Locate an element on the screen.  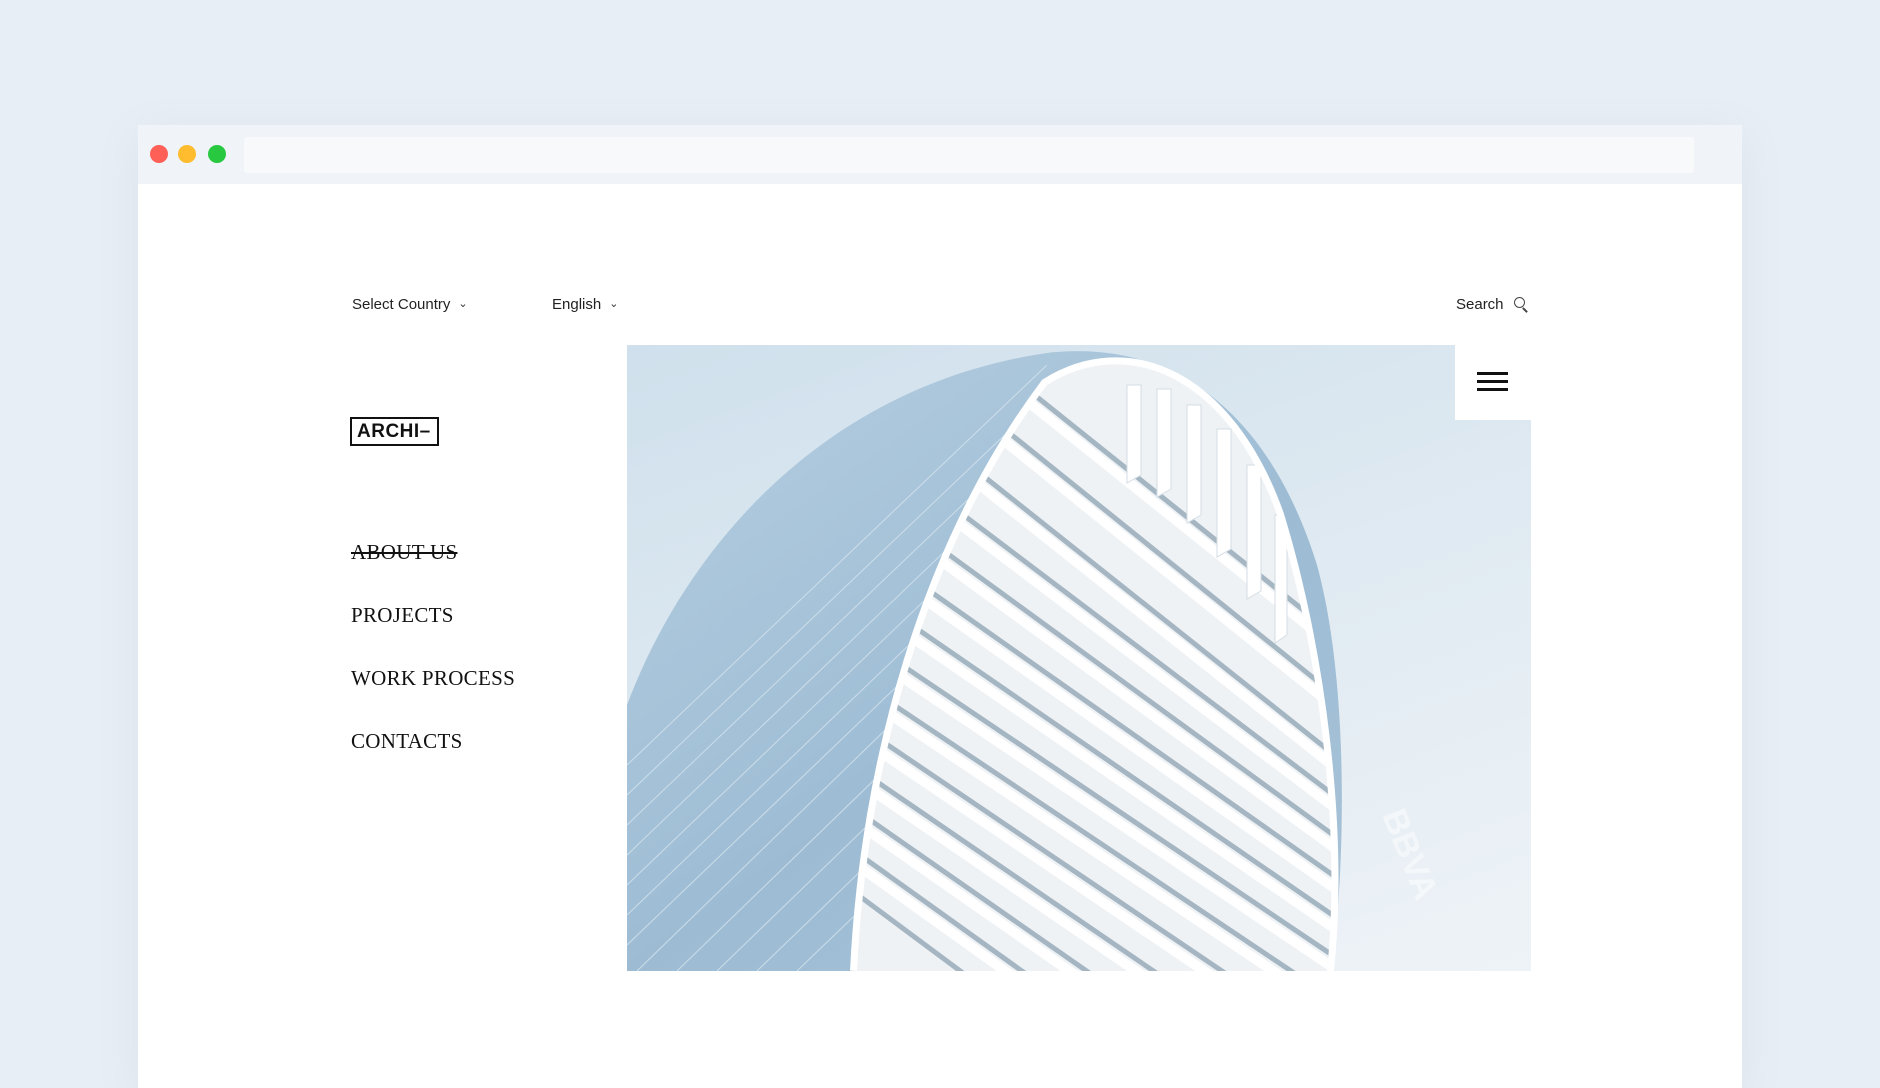
country-select-label: Select Country is located at coordinates (401, 304).